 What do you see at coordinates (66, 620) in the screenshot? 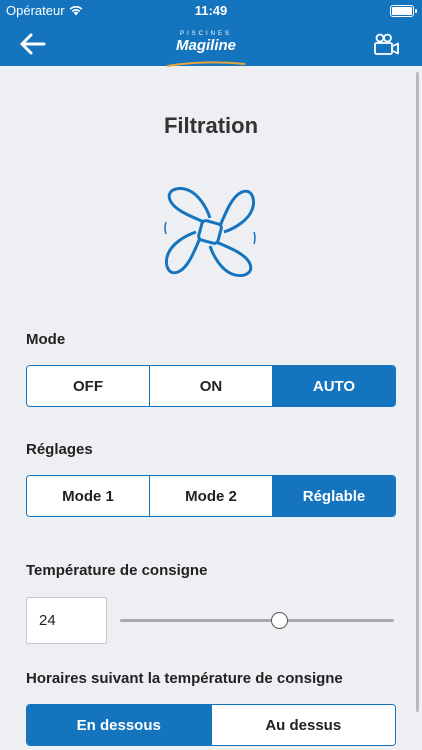
I see `temperature-input: 24` at bounding box center [66, 620].